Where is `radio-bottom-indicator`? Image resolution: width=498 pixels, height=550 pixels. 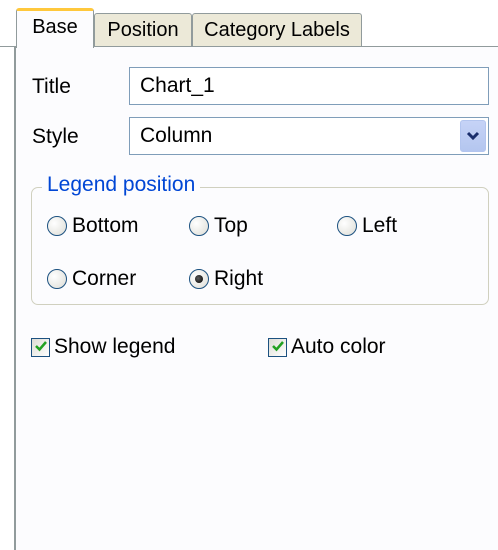
radio-bottom-indicator is located at coordinates (57, 226).